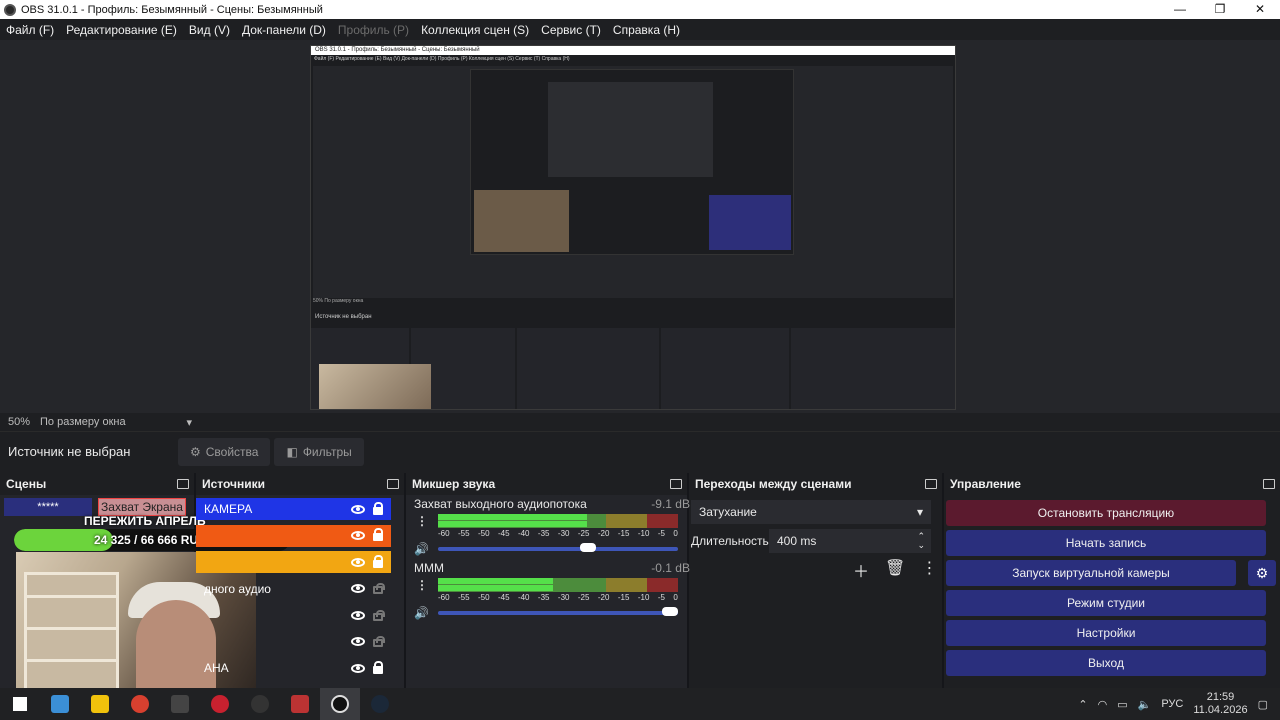  What do you see at coordinates (71, 634) in the screenshot?
I see `shelf` at bounding box center [71, 634].